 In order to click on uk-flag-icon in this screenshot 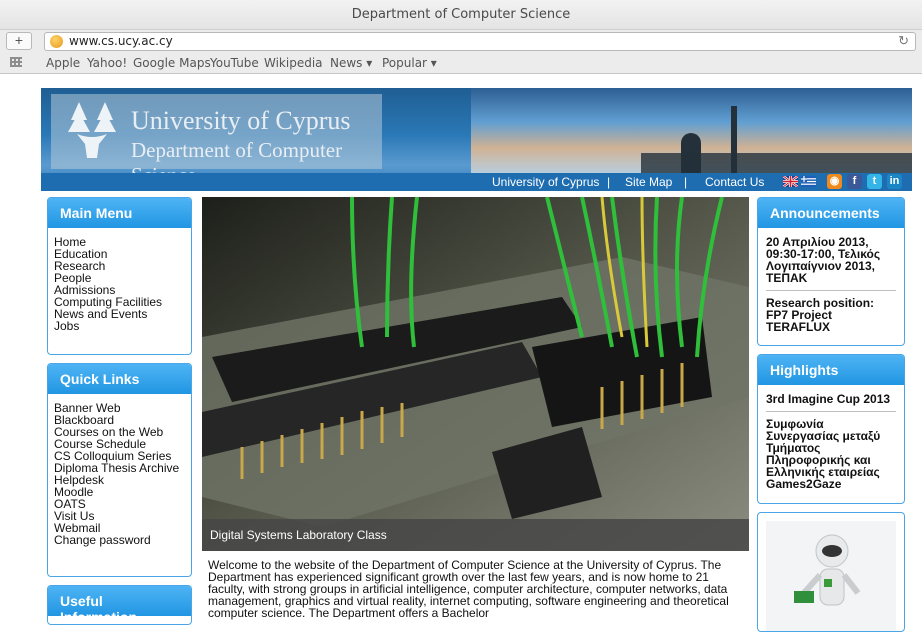, I will do `click(790, 181)`.